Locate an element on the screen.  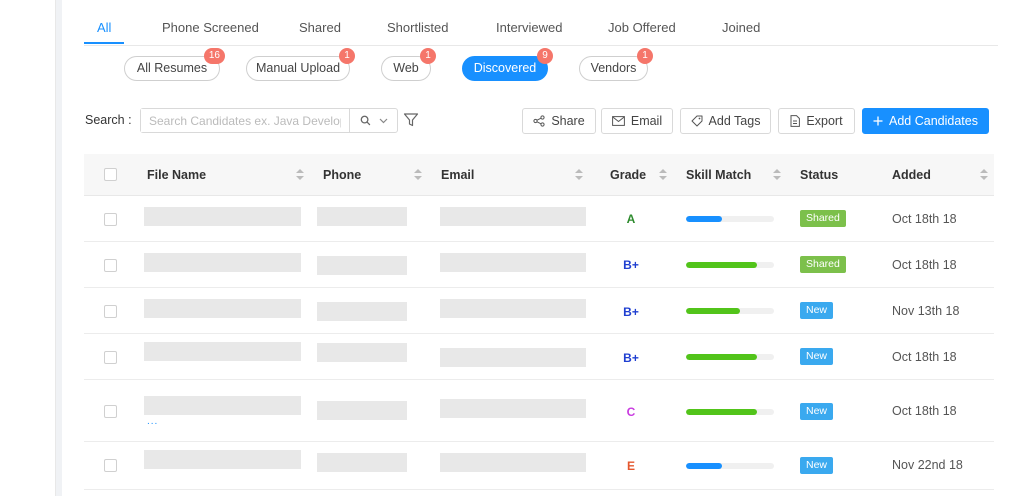
table-row: A Shared Oct 18th 18 is located at coordinates (539, 219).